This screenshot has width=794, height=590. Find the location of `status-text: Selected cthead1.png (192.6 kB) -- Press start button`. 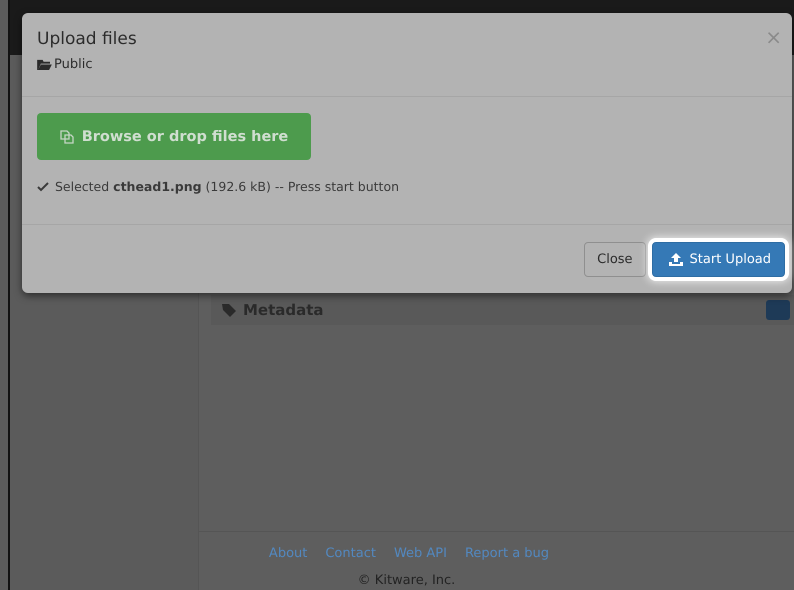

status-text: Selected cthead1.png (192.6 kB) -- Press start button is located at coordinates (227, 186).